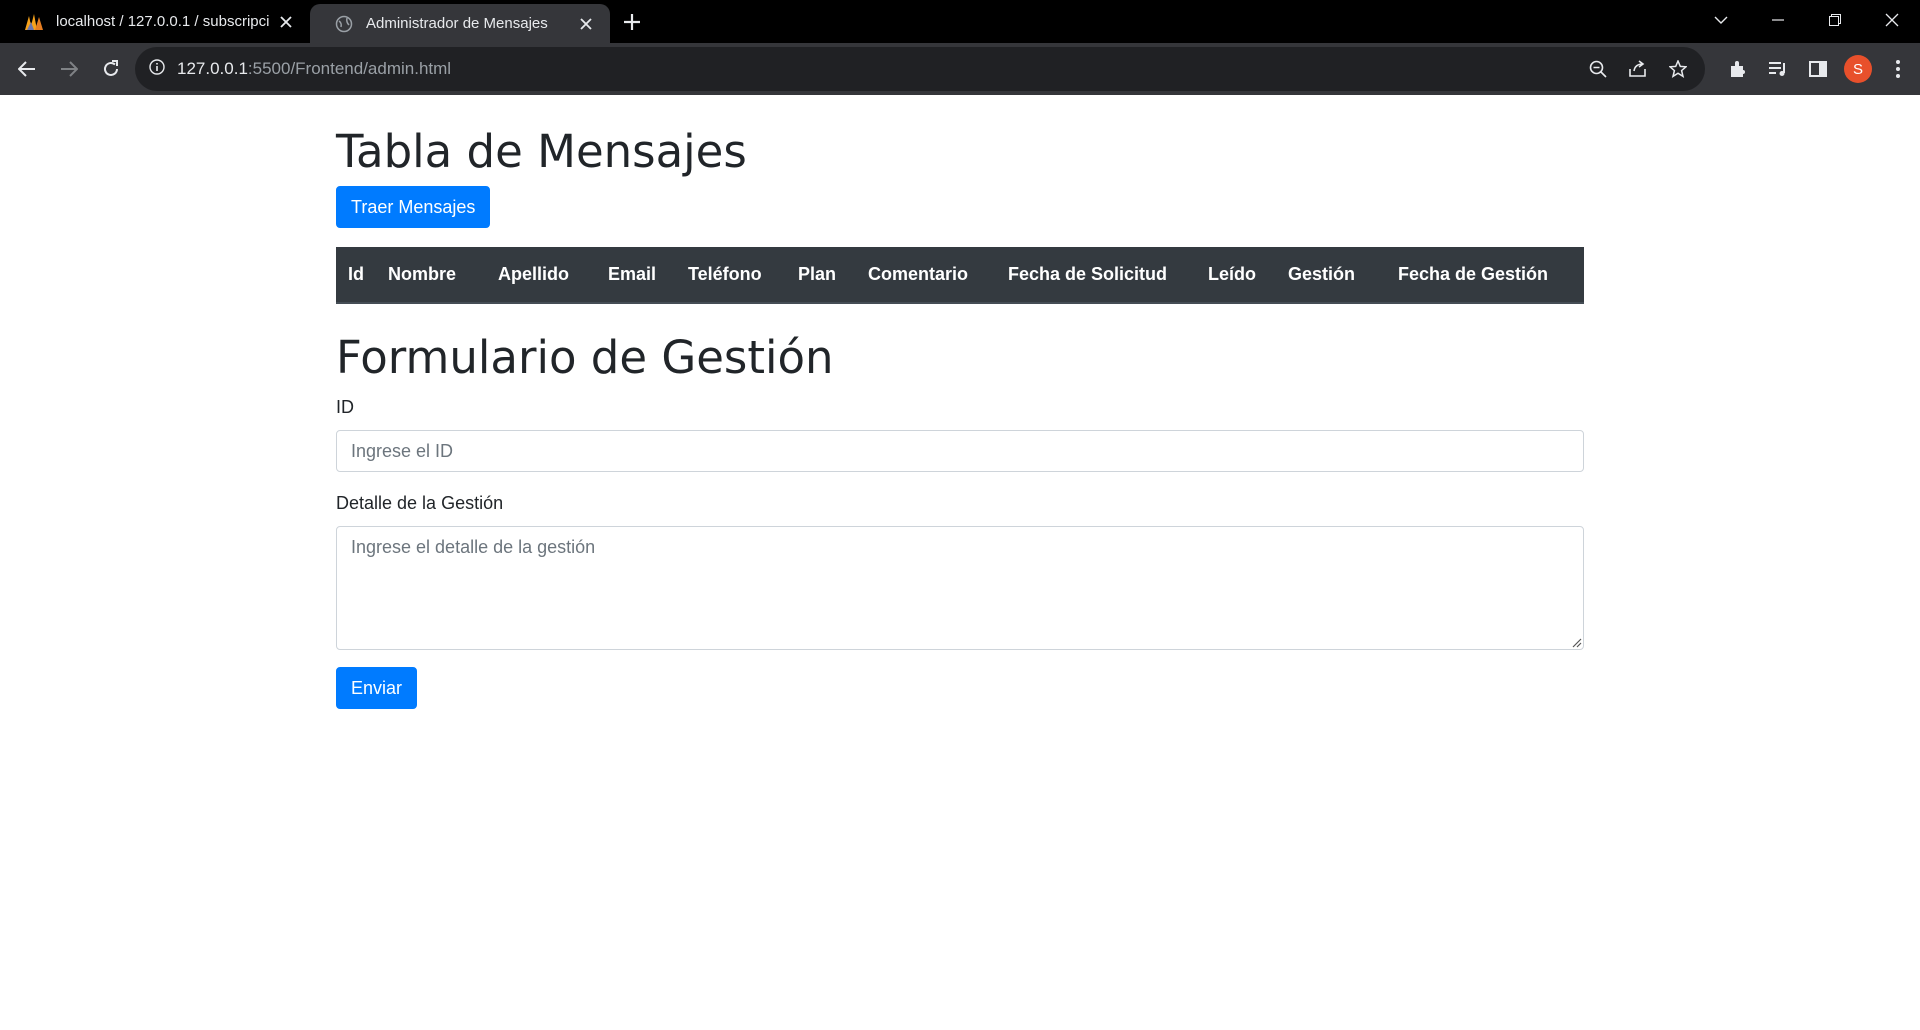 The height and width of the screenshot is (1030, 1920). I want to click on page-title: Tabla de Mensajes, so click(541, 151).